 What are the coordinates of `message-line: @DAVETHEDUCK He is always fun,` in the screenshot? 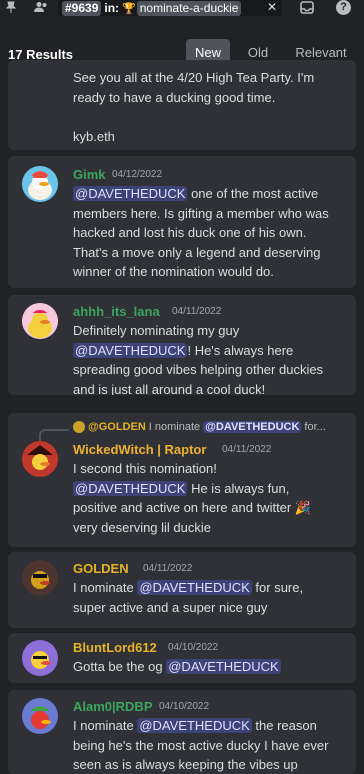 It's located at (209, 489).